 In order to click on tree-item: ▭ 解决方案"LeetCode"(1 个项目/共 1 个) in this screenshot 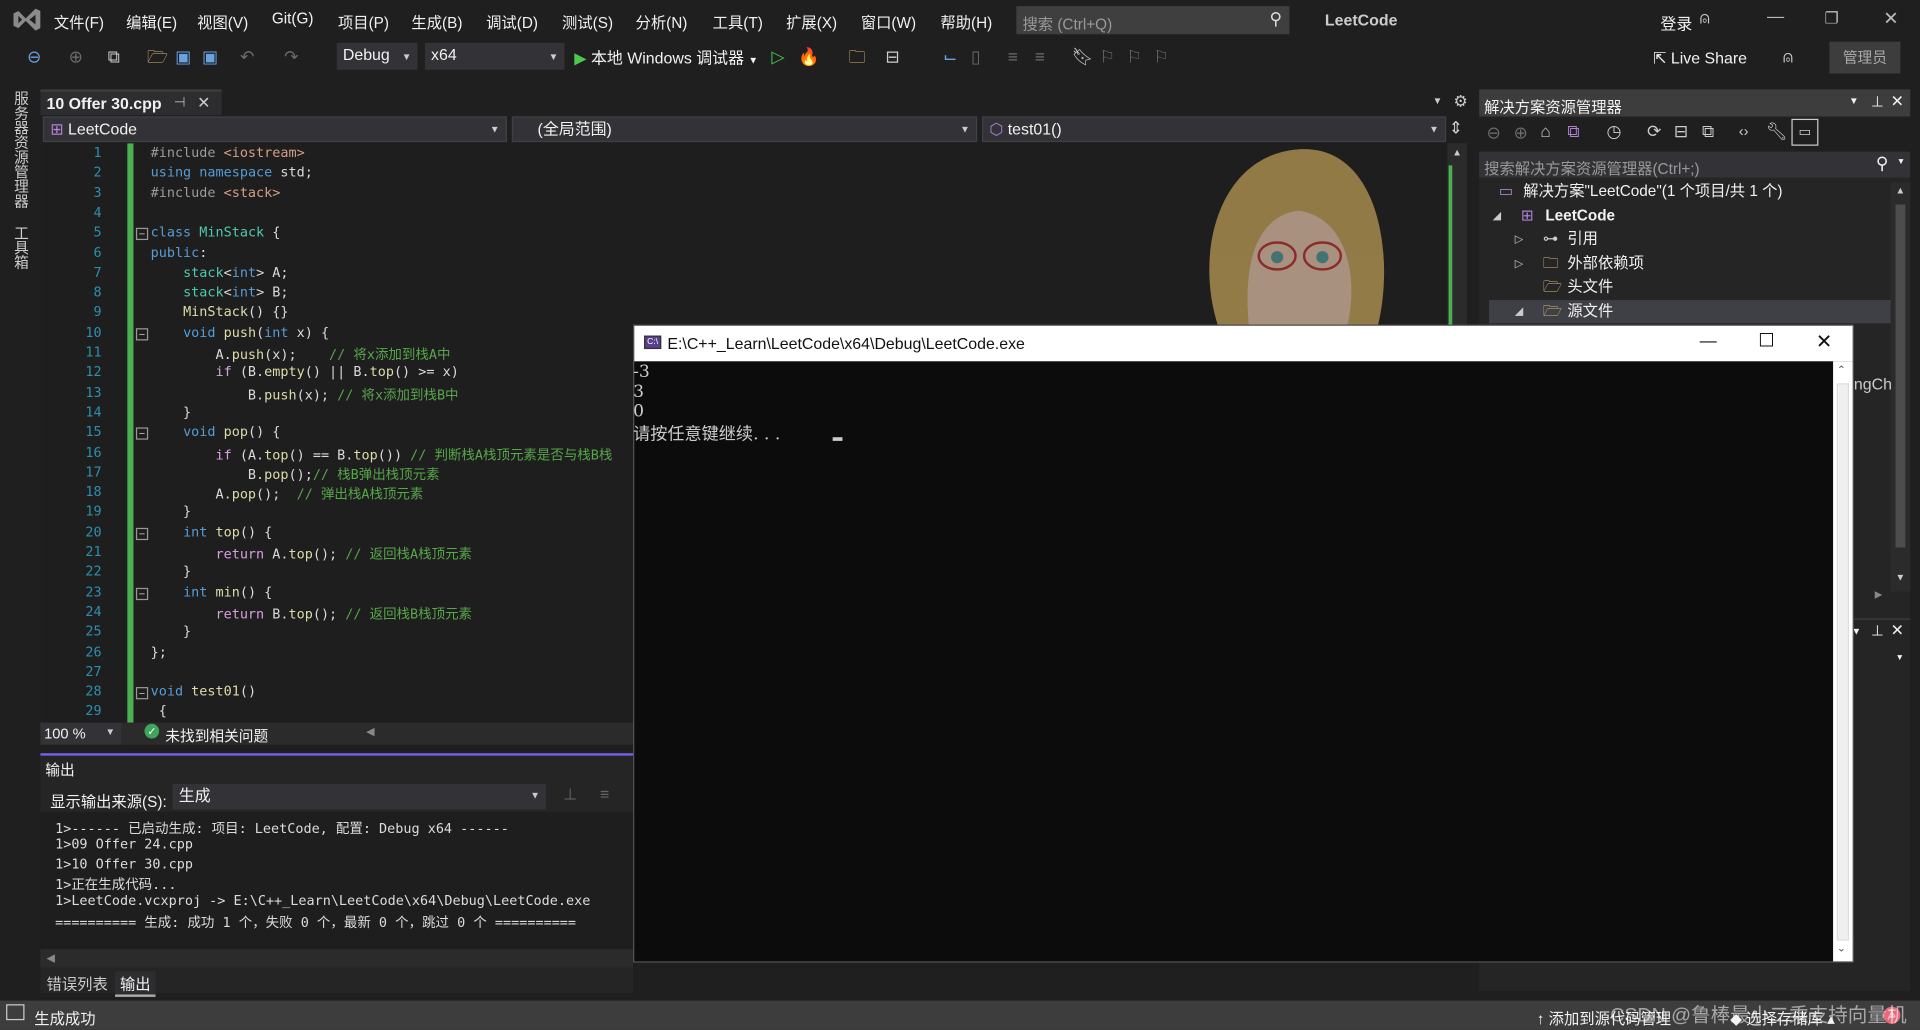, I will do `click(1690, 191)`.